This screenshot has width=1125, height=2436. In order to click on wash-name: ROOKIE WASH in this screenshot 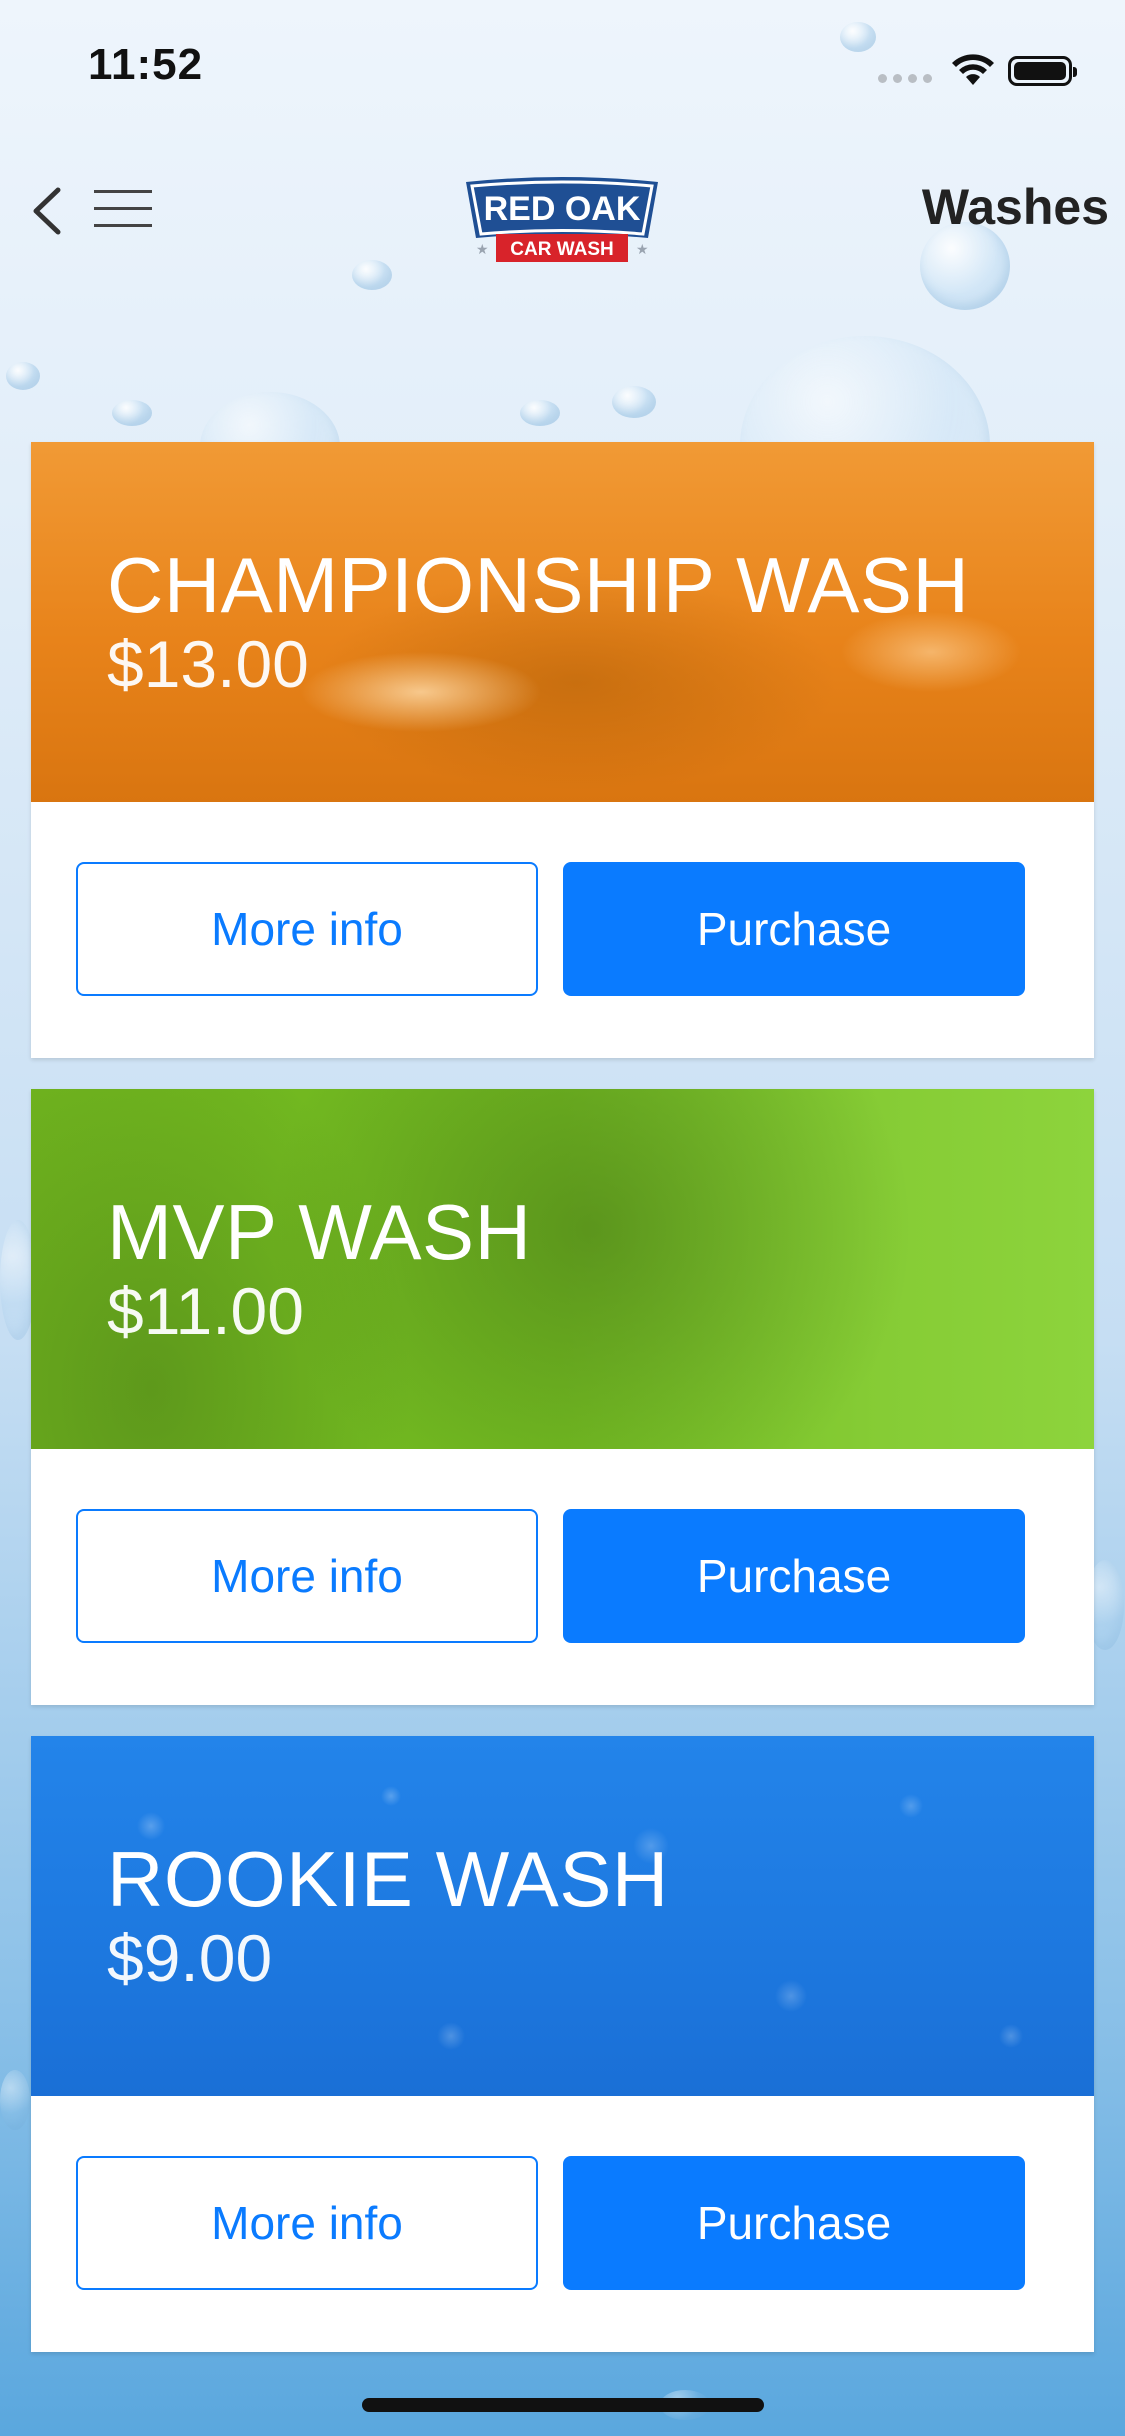, I will do `click(388, 1879)`.